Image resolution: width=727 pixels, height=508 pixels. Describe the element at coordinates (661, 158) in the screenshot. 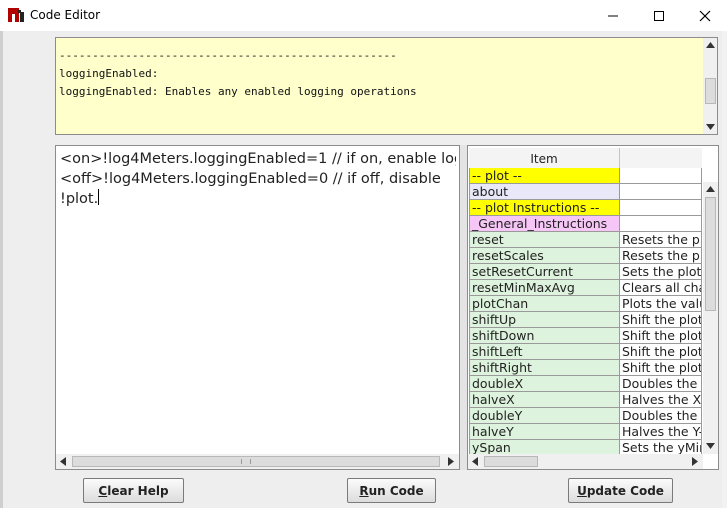

I see `column-header-description` at that location.